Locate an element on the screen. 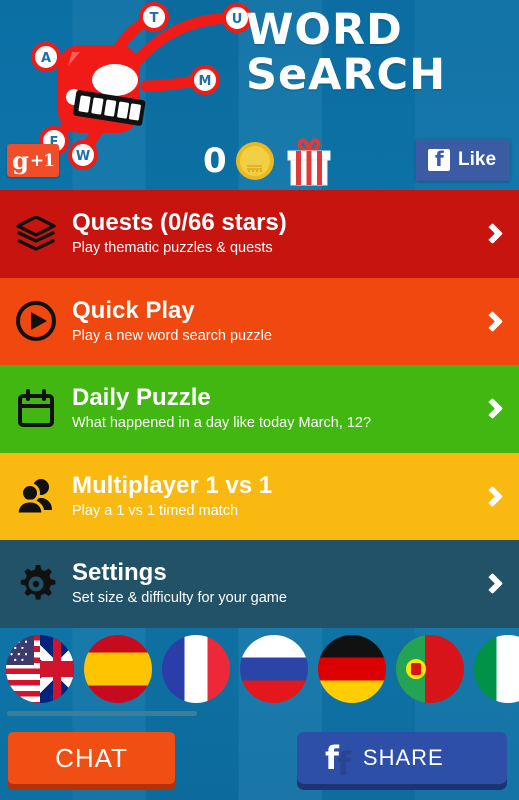 The height and width of the screenshot is (800, 519). flag-italy-icon is located at coordinates (496, 669).